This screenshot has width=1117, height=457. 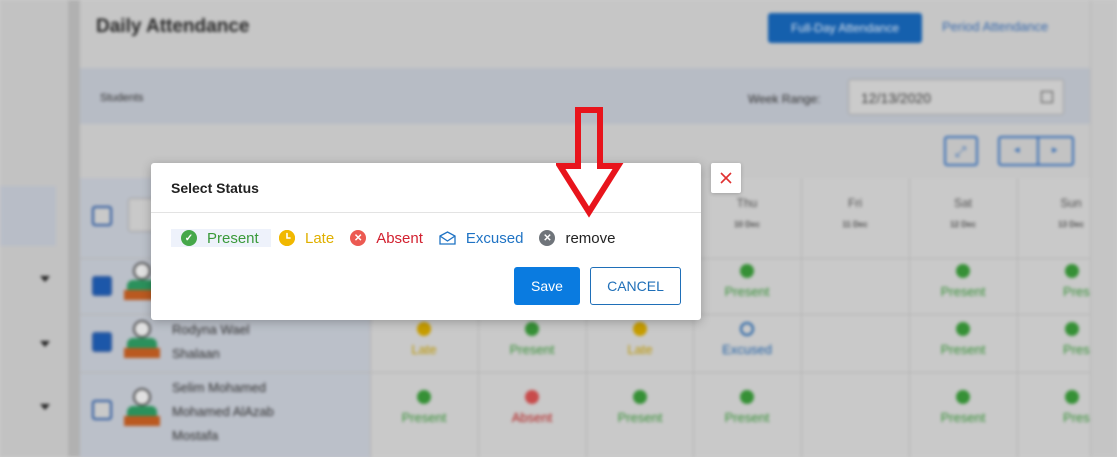 I want to click on status-option-present: ✓ Present, so click(x=221, y=238).